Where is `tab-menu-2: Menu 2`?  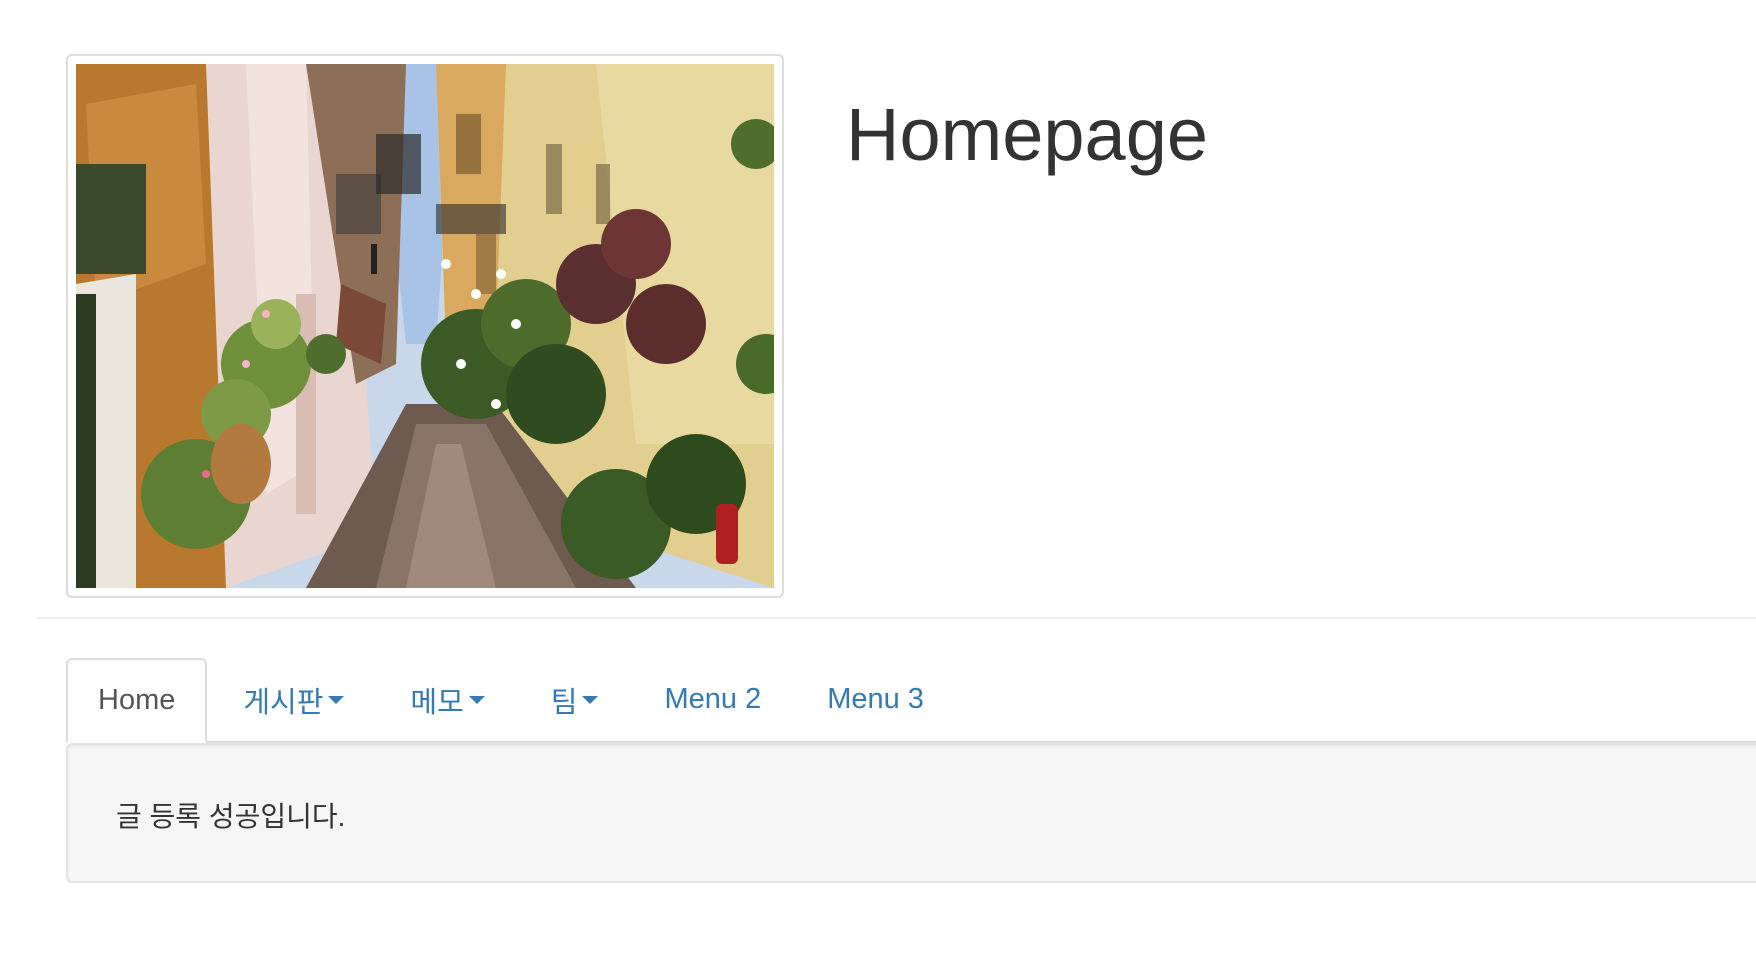 tab-menu-2: Menu 2 is located at coordinates (712, 699).